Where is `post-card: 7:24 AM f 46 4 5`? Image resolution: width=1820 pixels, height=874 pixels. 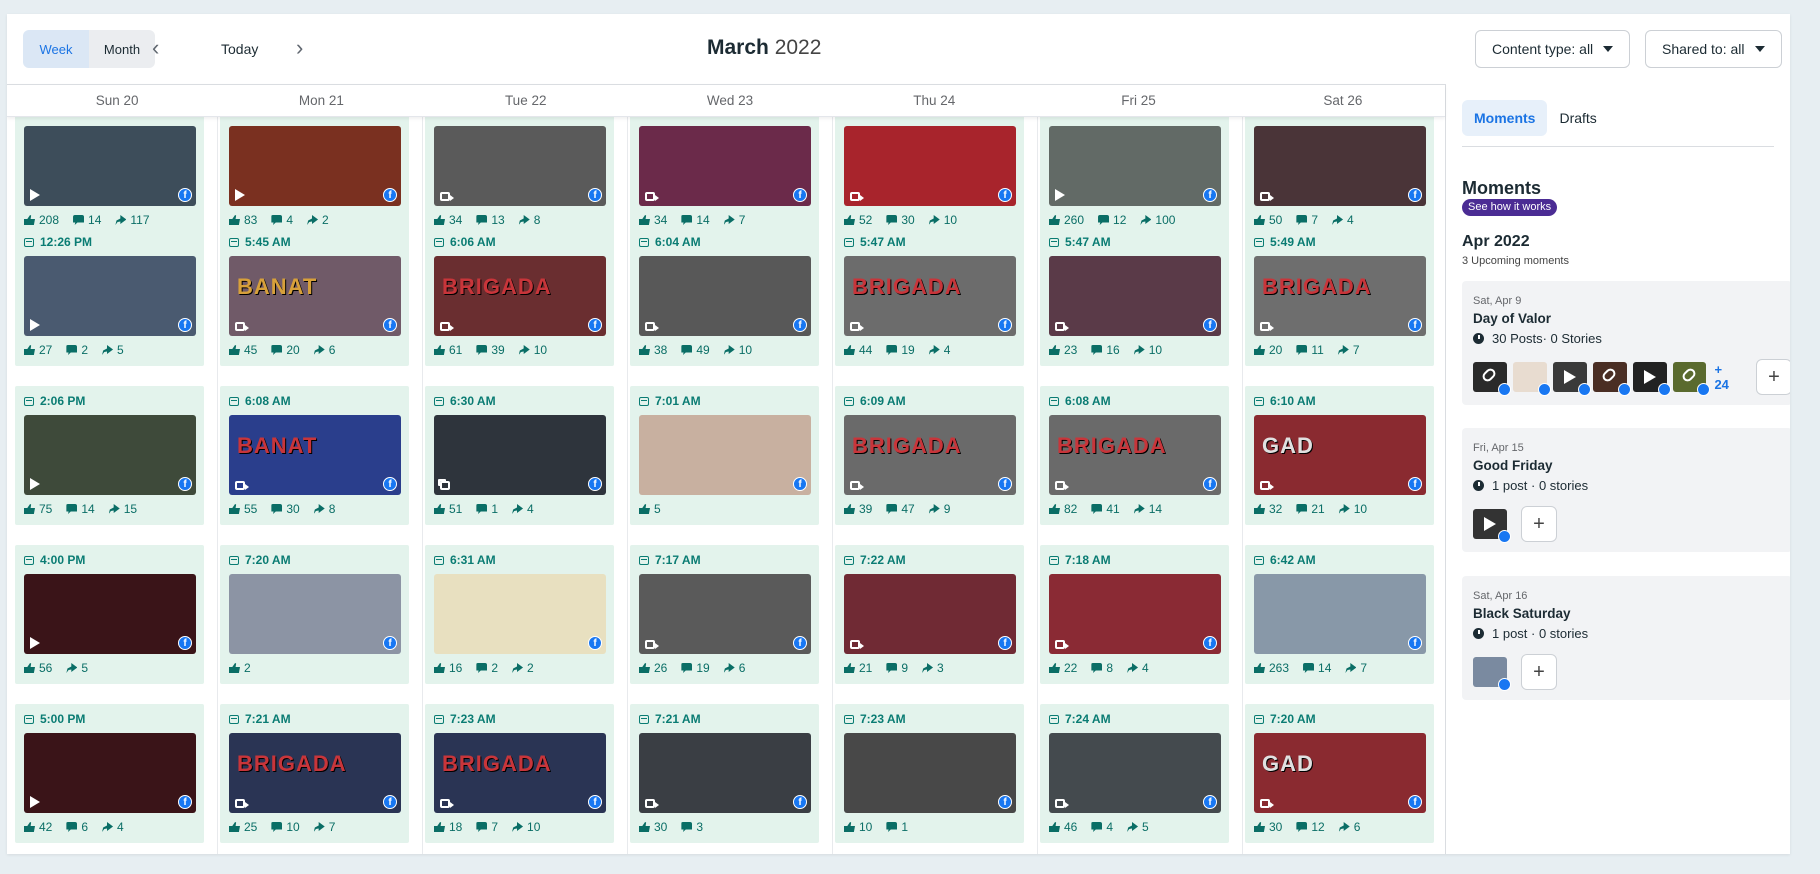 post-card: 7:24 AM f 46 4 5 is located at coordinates (1134, 773).